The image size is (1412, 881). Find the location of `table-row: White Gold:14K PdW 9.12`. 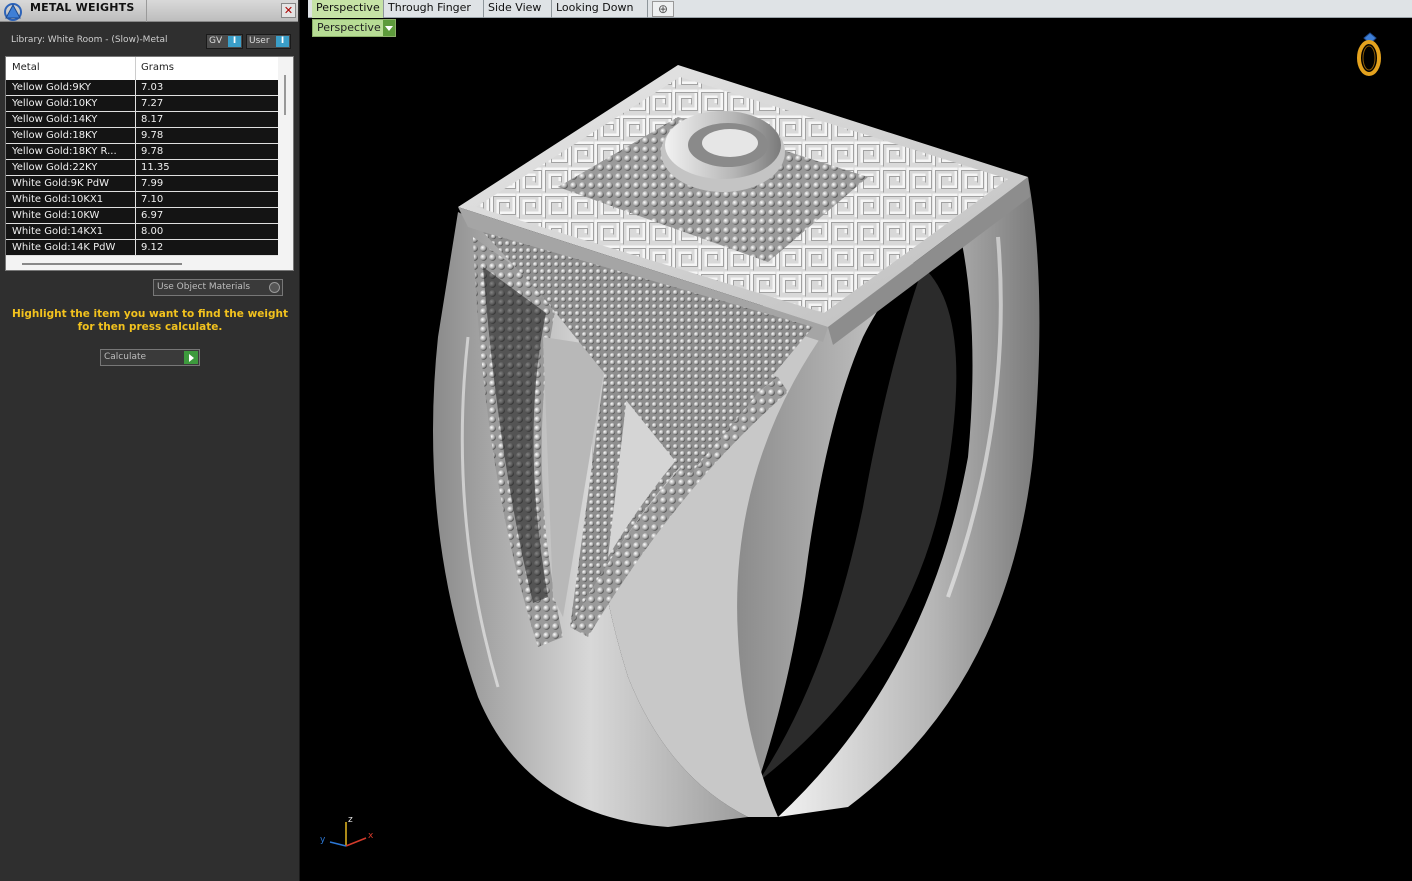

table-row: White Gold:14K PdW 9.12 is located at coordinates (142, 248).